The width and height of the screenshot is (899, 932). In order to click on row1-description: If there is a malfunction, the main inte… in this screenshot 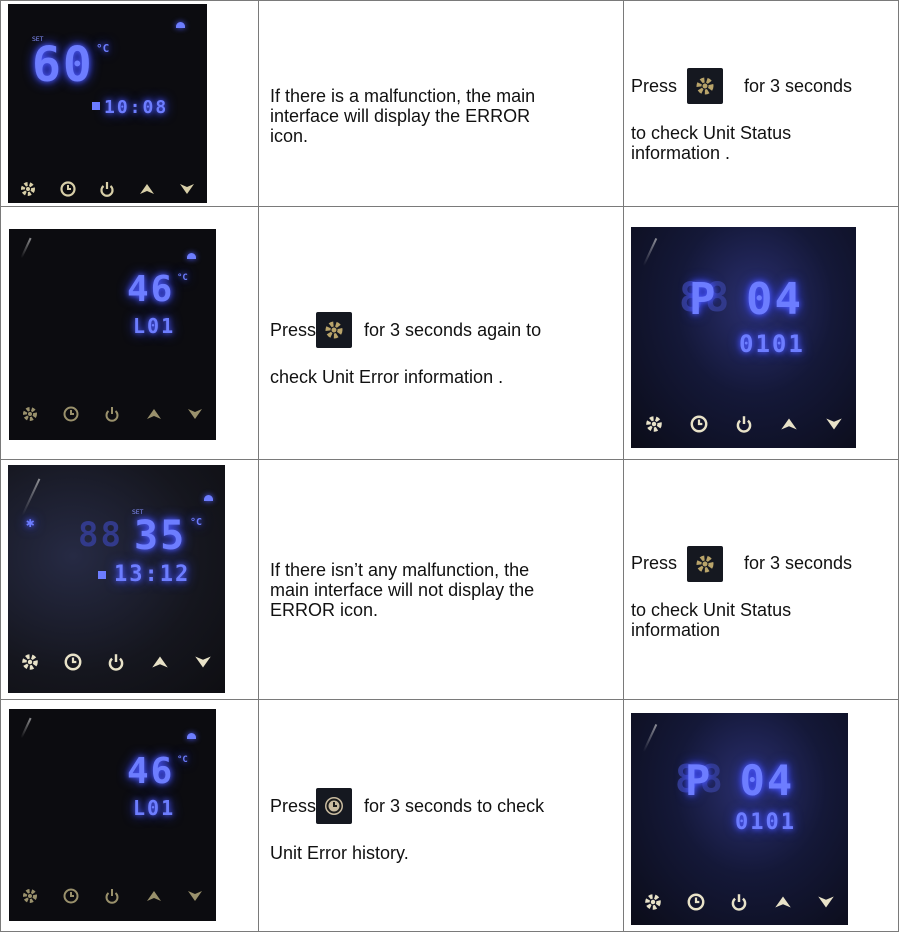, I will do `click(403, 116)`.